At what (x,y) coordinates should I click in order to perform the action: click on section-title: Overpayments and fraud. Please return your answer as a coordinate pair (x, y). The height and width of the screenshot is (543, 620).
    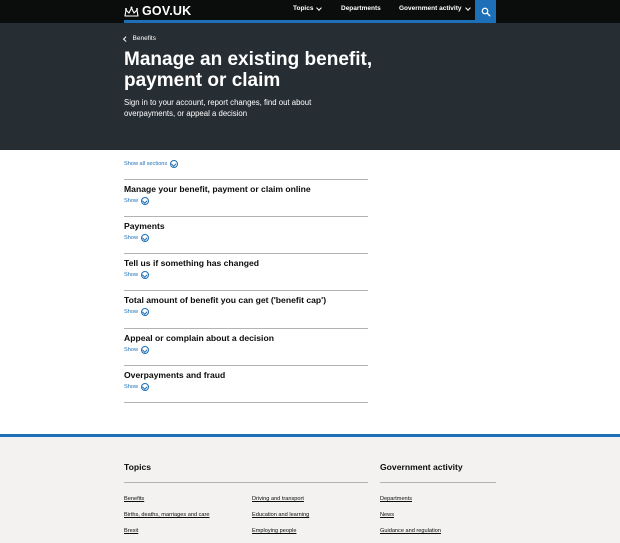
    Looking at the image, I should click on (175, 375).